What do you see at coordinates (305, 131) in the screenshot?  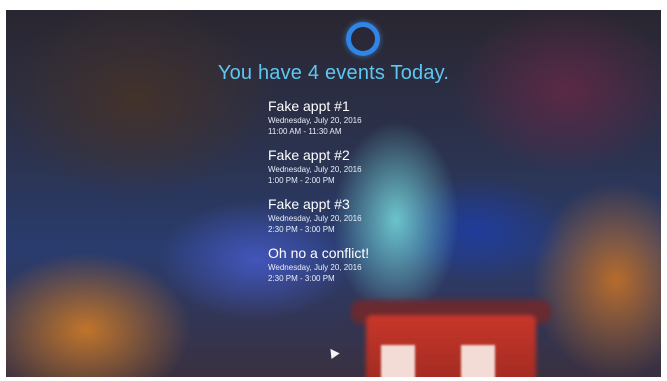 I see `event-time: 11:00 AM - 11:30 AM` at bounding box center [305, 131].